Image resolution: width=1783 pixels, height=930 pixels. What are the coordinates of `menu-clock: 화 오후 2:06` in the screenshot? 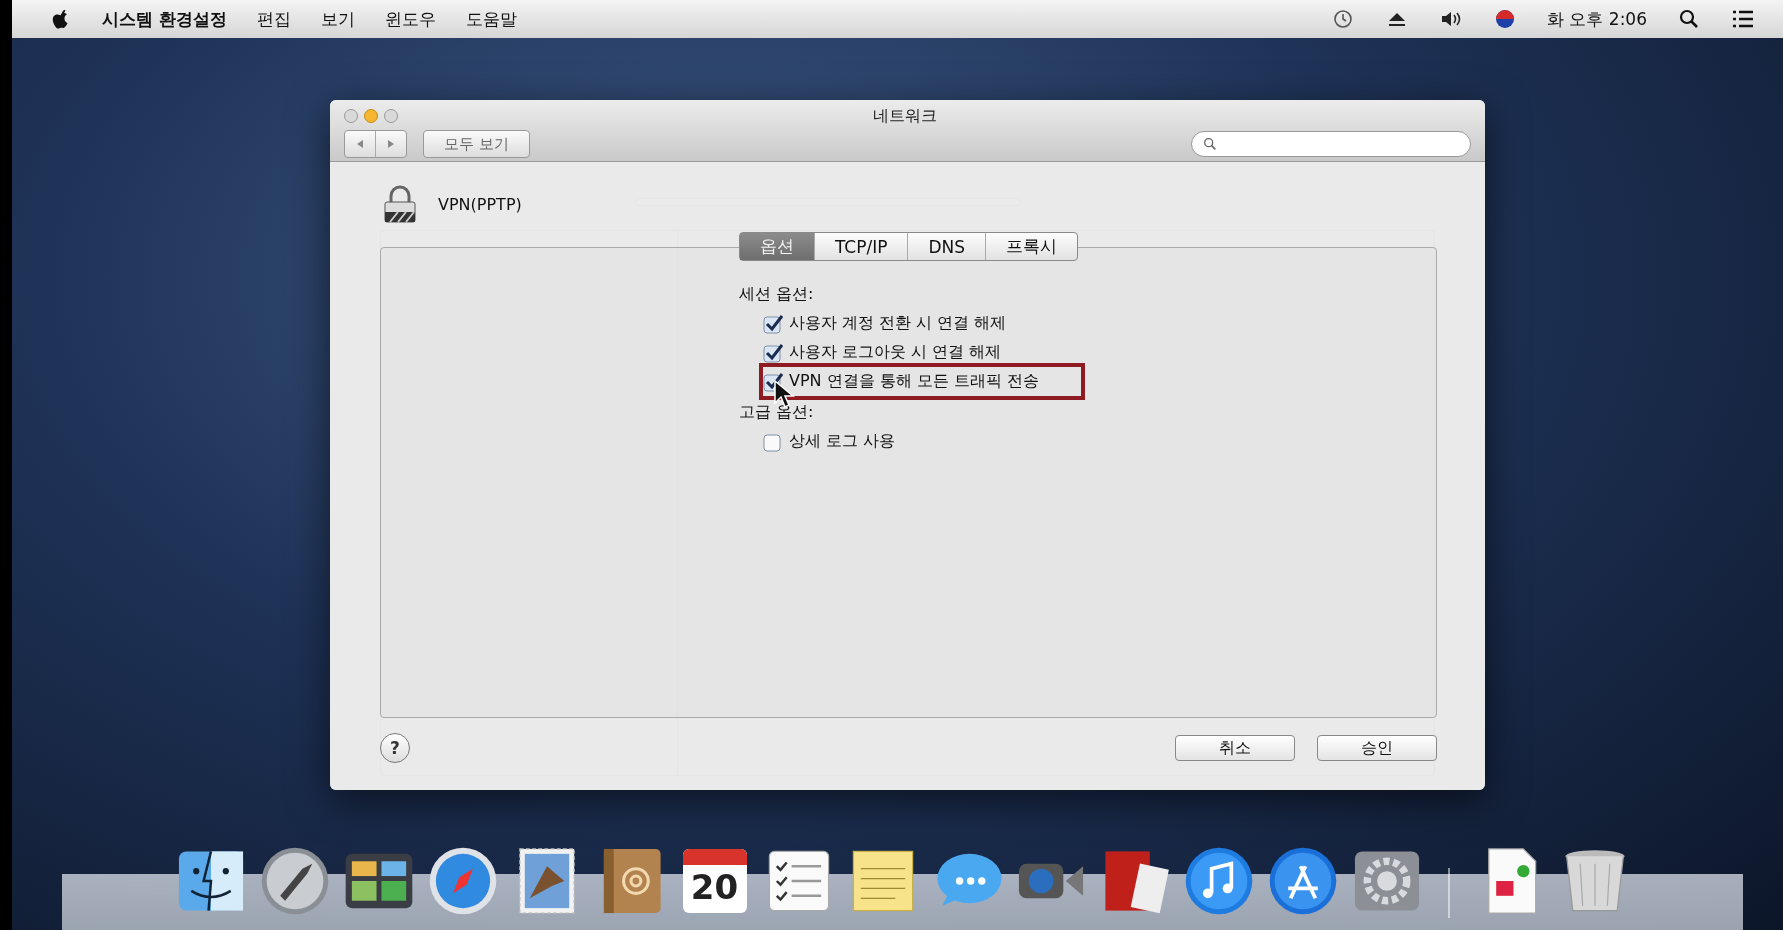 It's located at (1597, 19).